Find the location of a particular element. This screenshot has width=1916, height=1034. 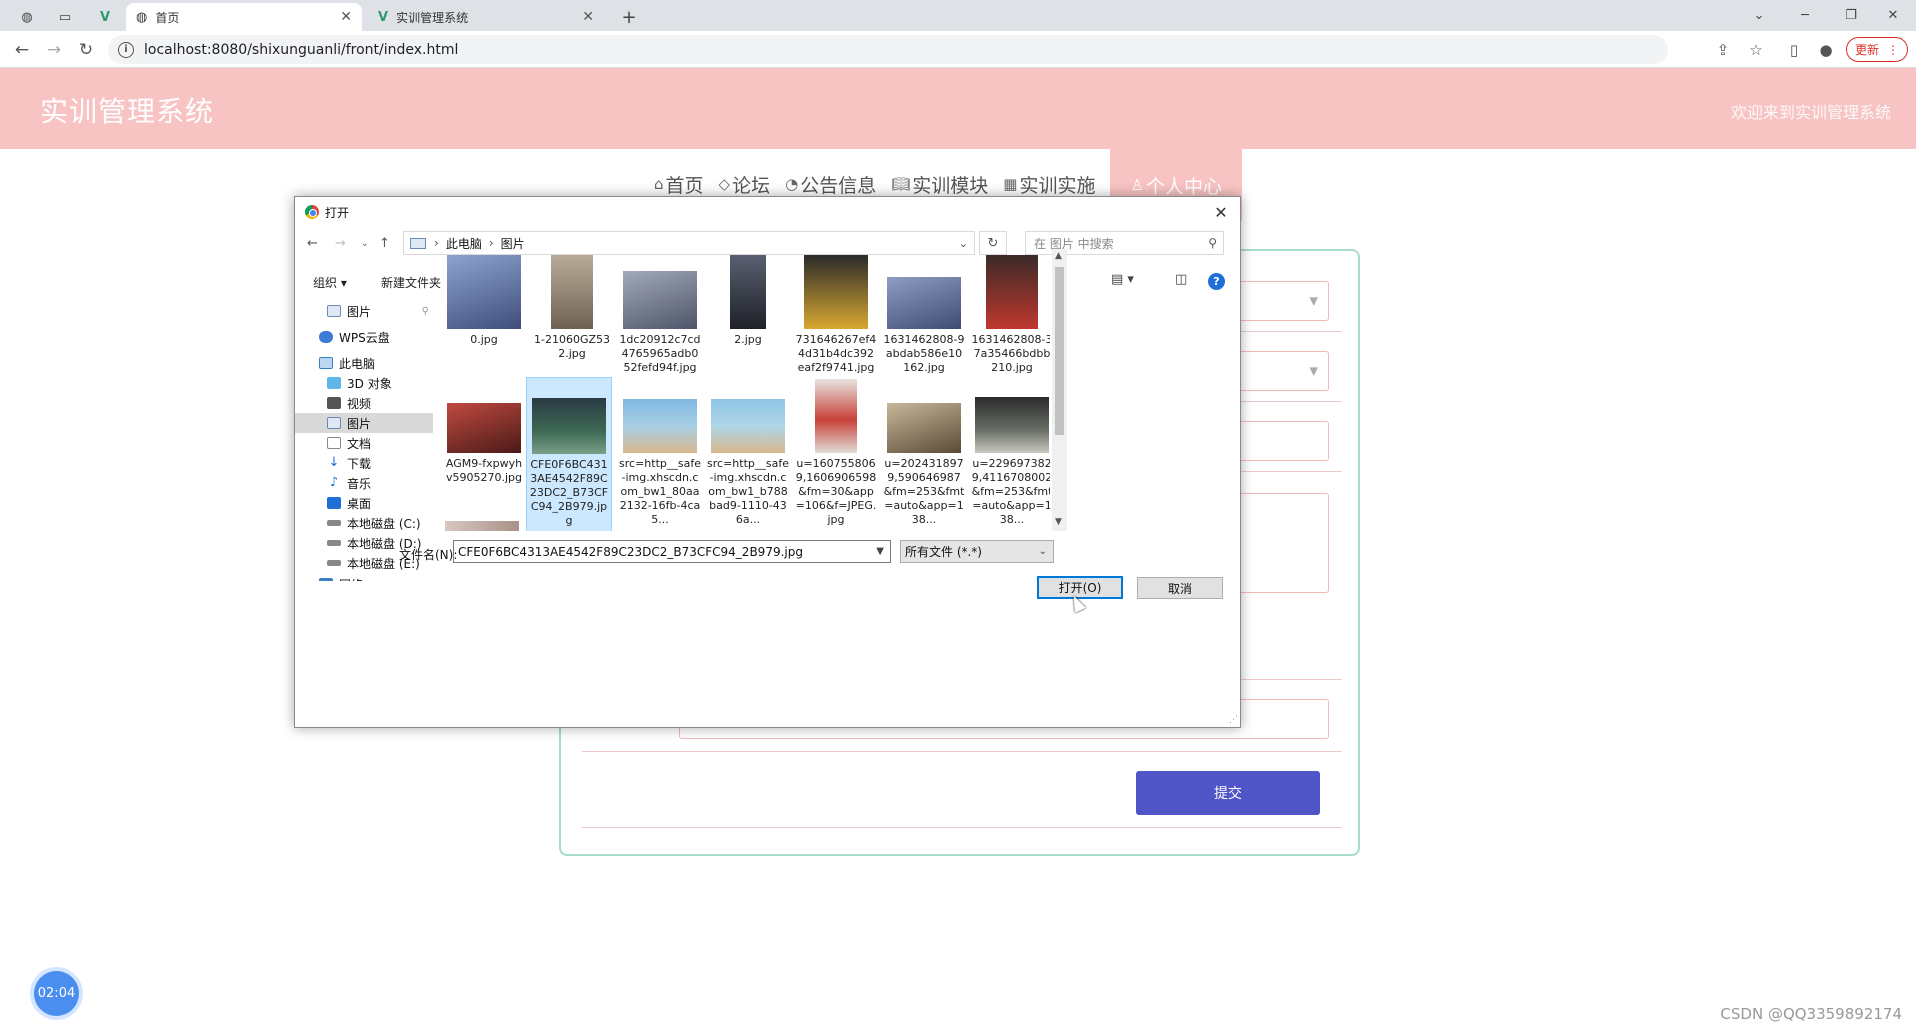

file-name: 731646267ef44d31b4dc392eaf2f9741.jpg is located at coordinates (836, 353).